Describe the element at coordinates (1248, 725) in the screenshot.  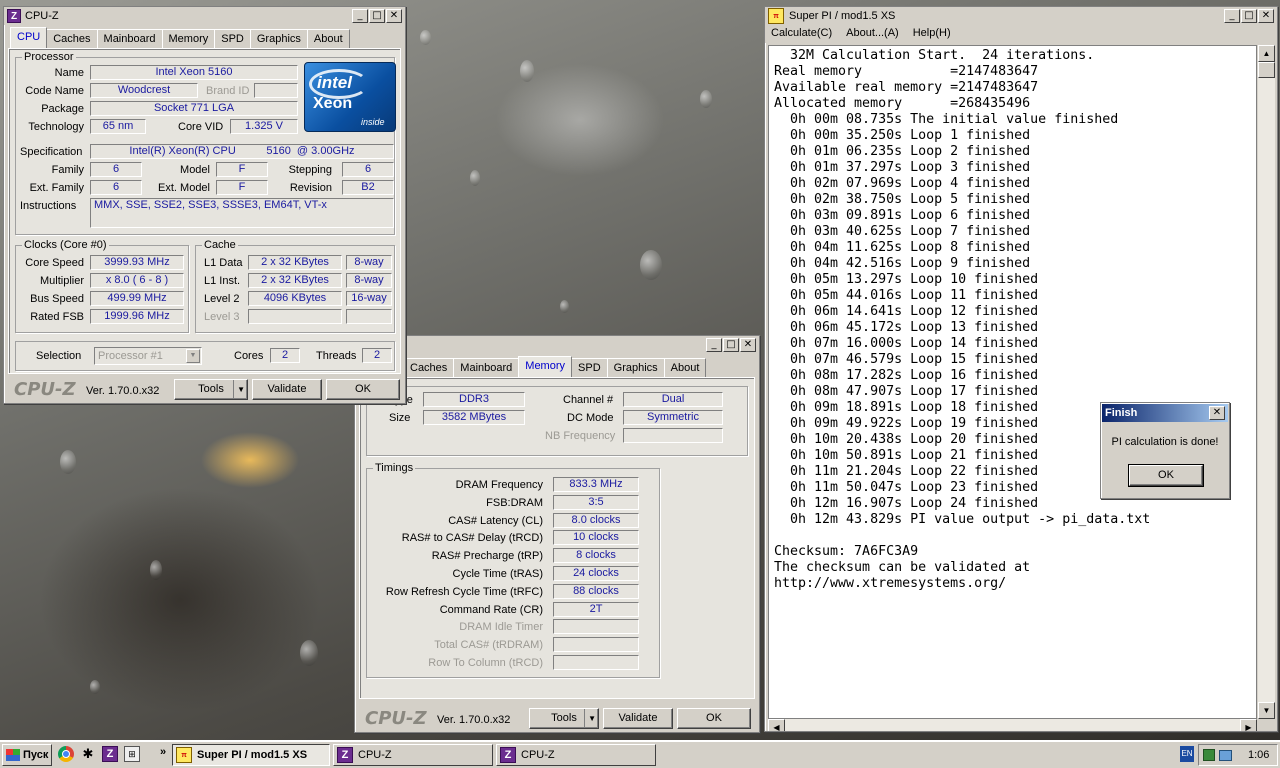
I see `scroll-right-icon: ▶` at that location.